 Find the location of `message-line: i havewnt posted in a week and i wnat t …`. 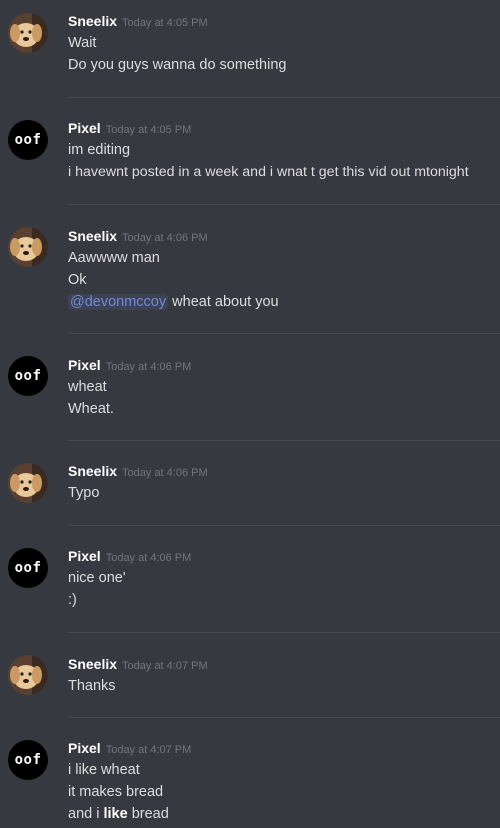

message-line: i havewnt posted in a week and i wnat t … is located at coordinates (268, 172).